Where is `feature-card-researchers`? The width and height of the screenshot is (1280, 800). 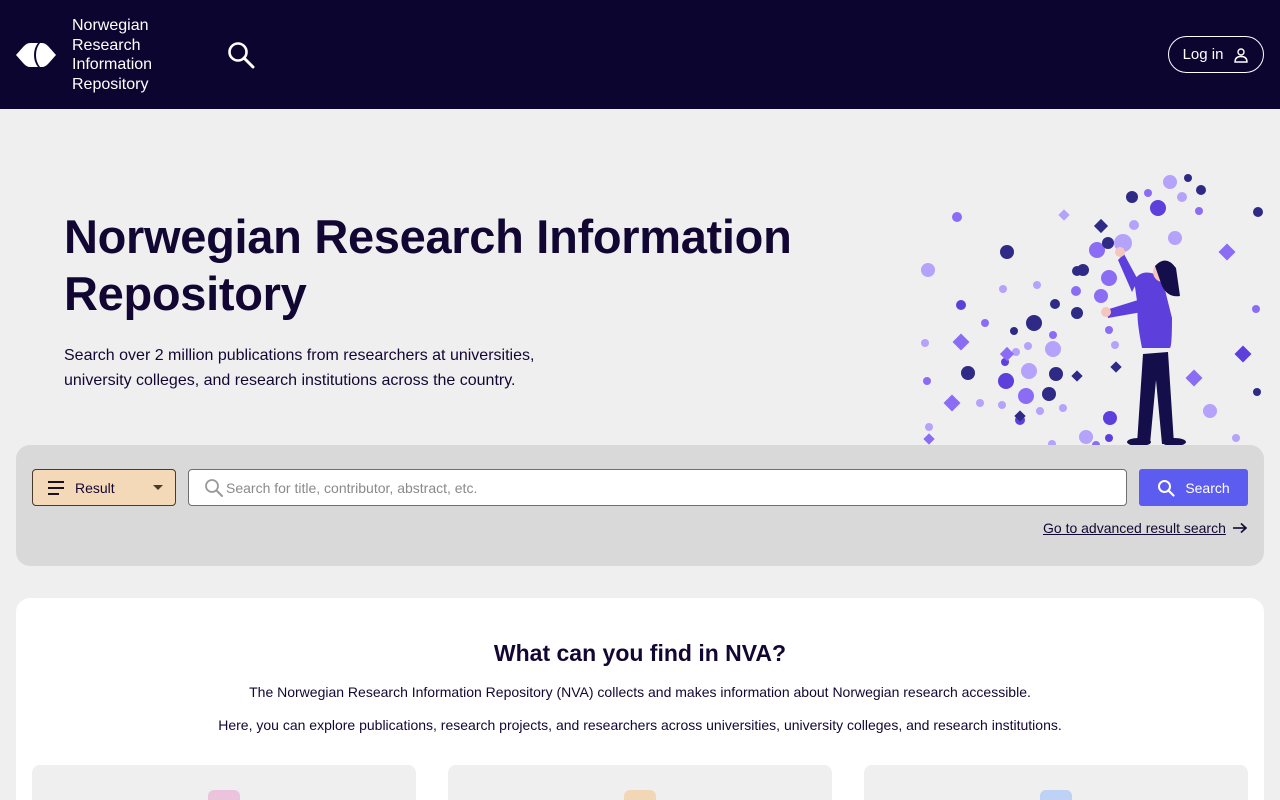 feature-card-researchers is located at coordinates (1056, 782).